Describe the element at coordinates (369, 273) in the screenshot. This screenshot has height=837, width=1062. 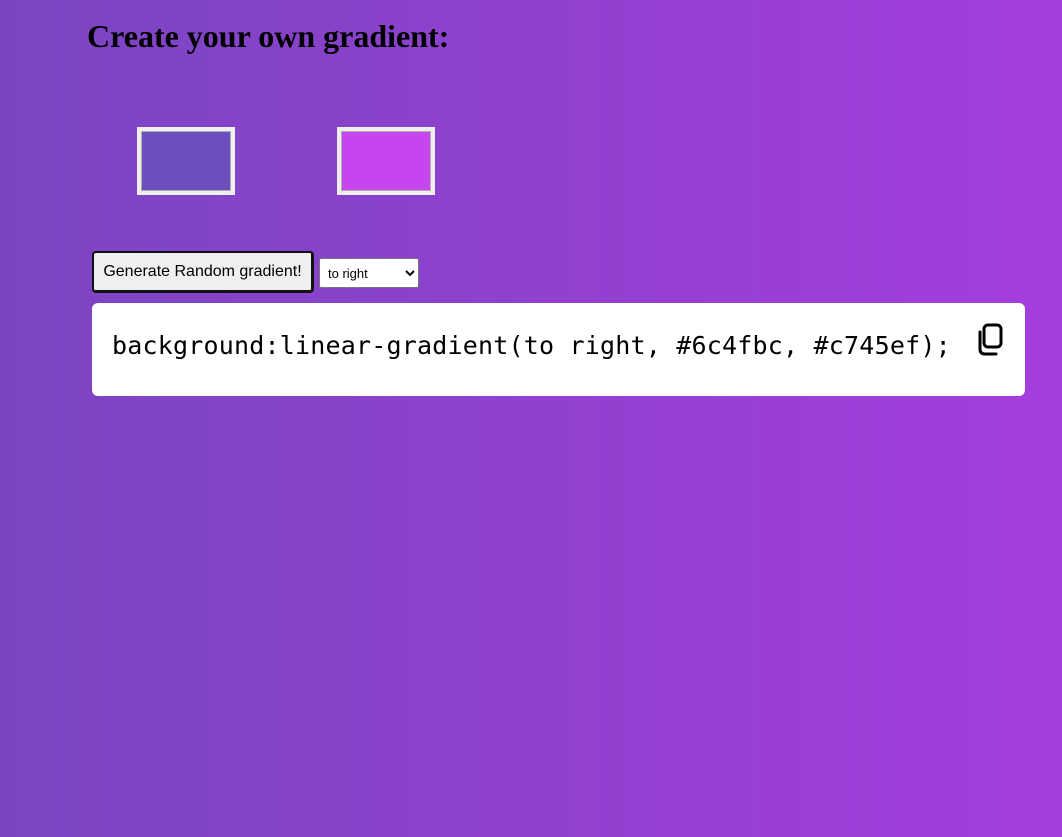
I see `direction-select: to right` at that location.